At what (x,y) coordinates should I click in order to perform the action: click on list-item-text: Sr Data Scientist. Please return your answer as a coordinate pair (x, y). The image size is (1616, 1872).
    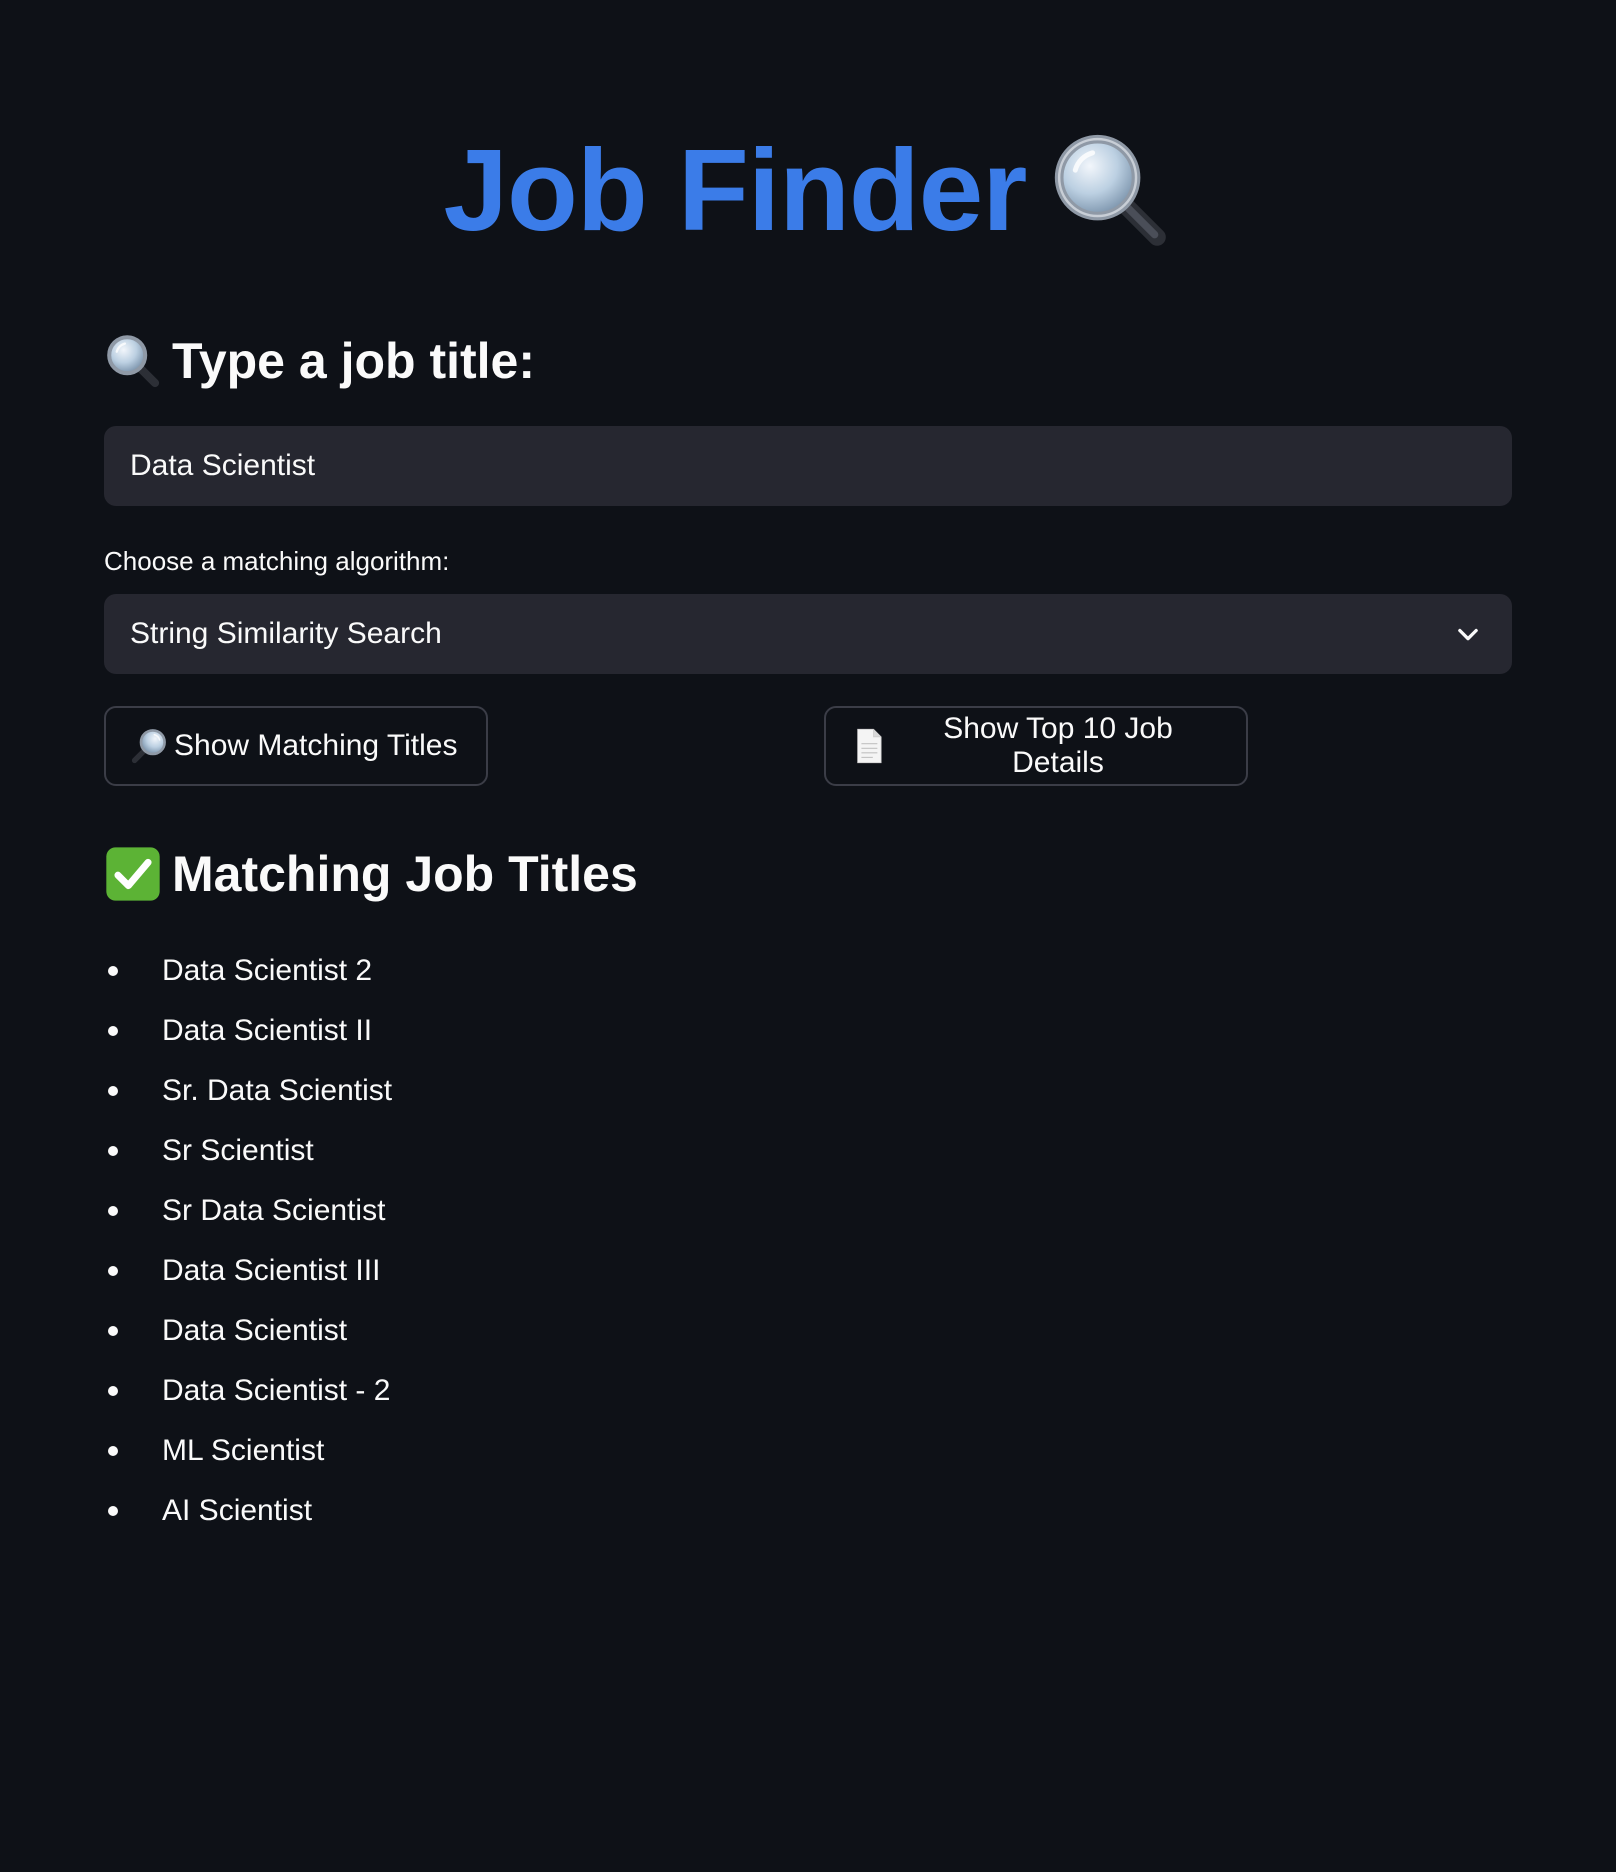
    Looking at the image, I should click on (274, 1210).